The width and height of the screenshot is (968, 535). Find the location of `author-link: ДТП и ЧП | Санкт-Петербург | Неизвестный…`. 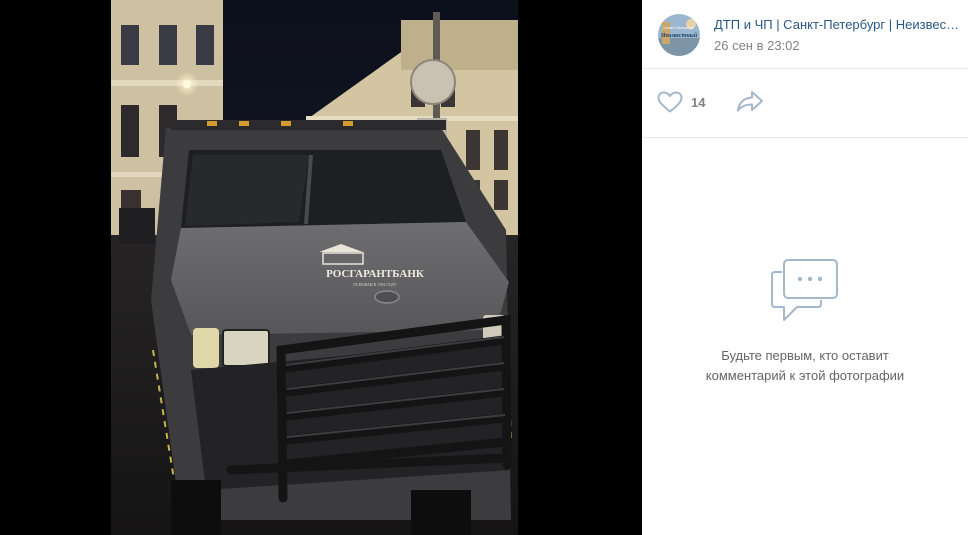

author-link: ДТП и ЧП | Санкт-Петербург | Неизвестный… is located at coordinates (838, 24).